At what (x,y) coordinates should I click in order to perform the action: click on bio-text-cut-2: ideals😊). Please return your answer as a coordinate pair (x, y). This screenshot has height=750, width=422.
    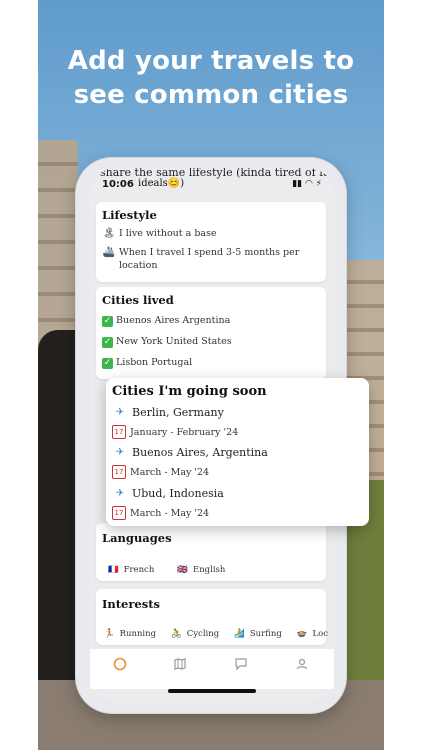
    Looking at the image, I should click on (161, 183).